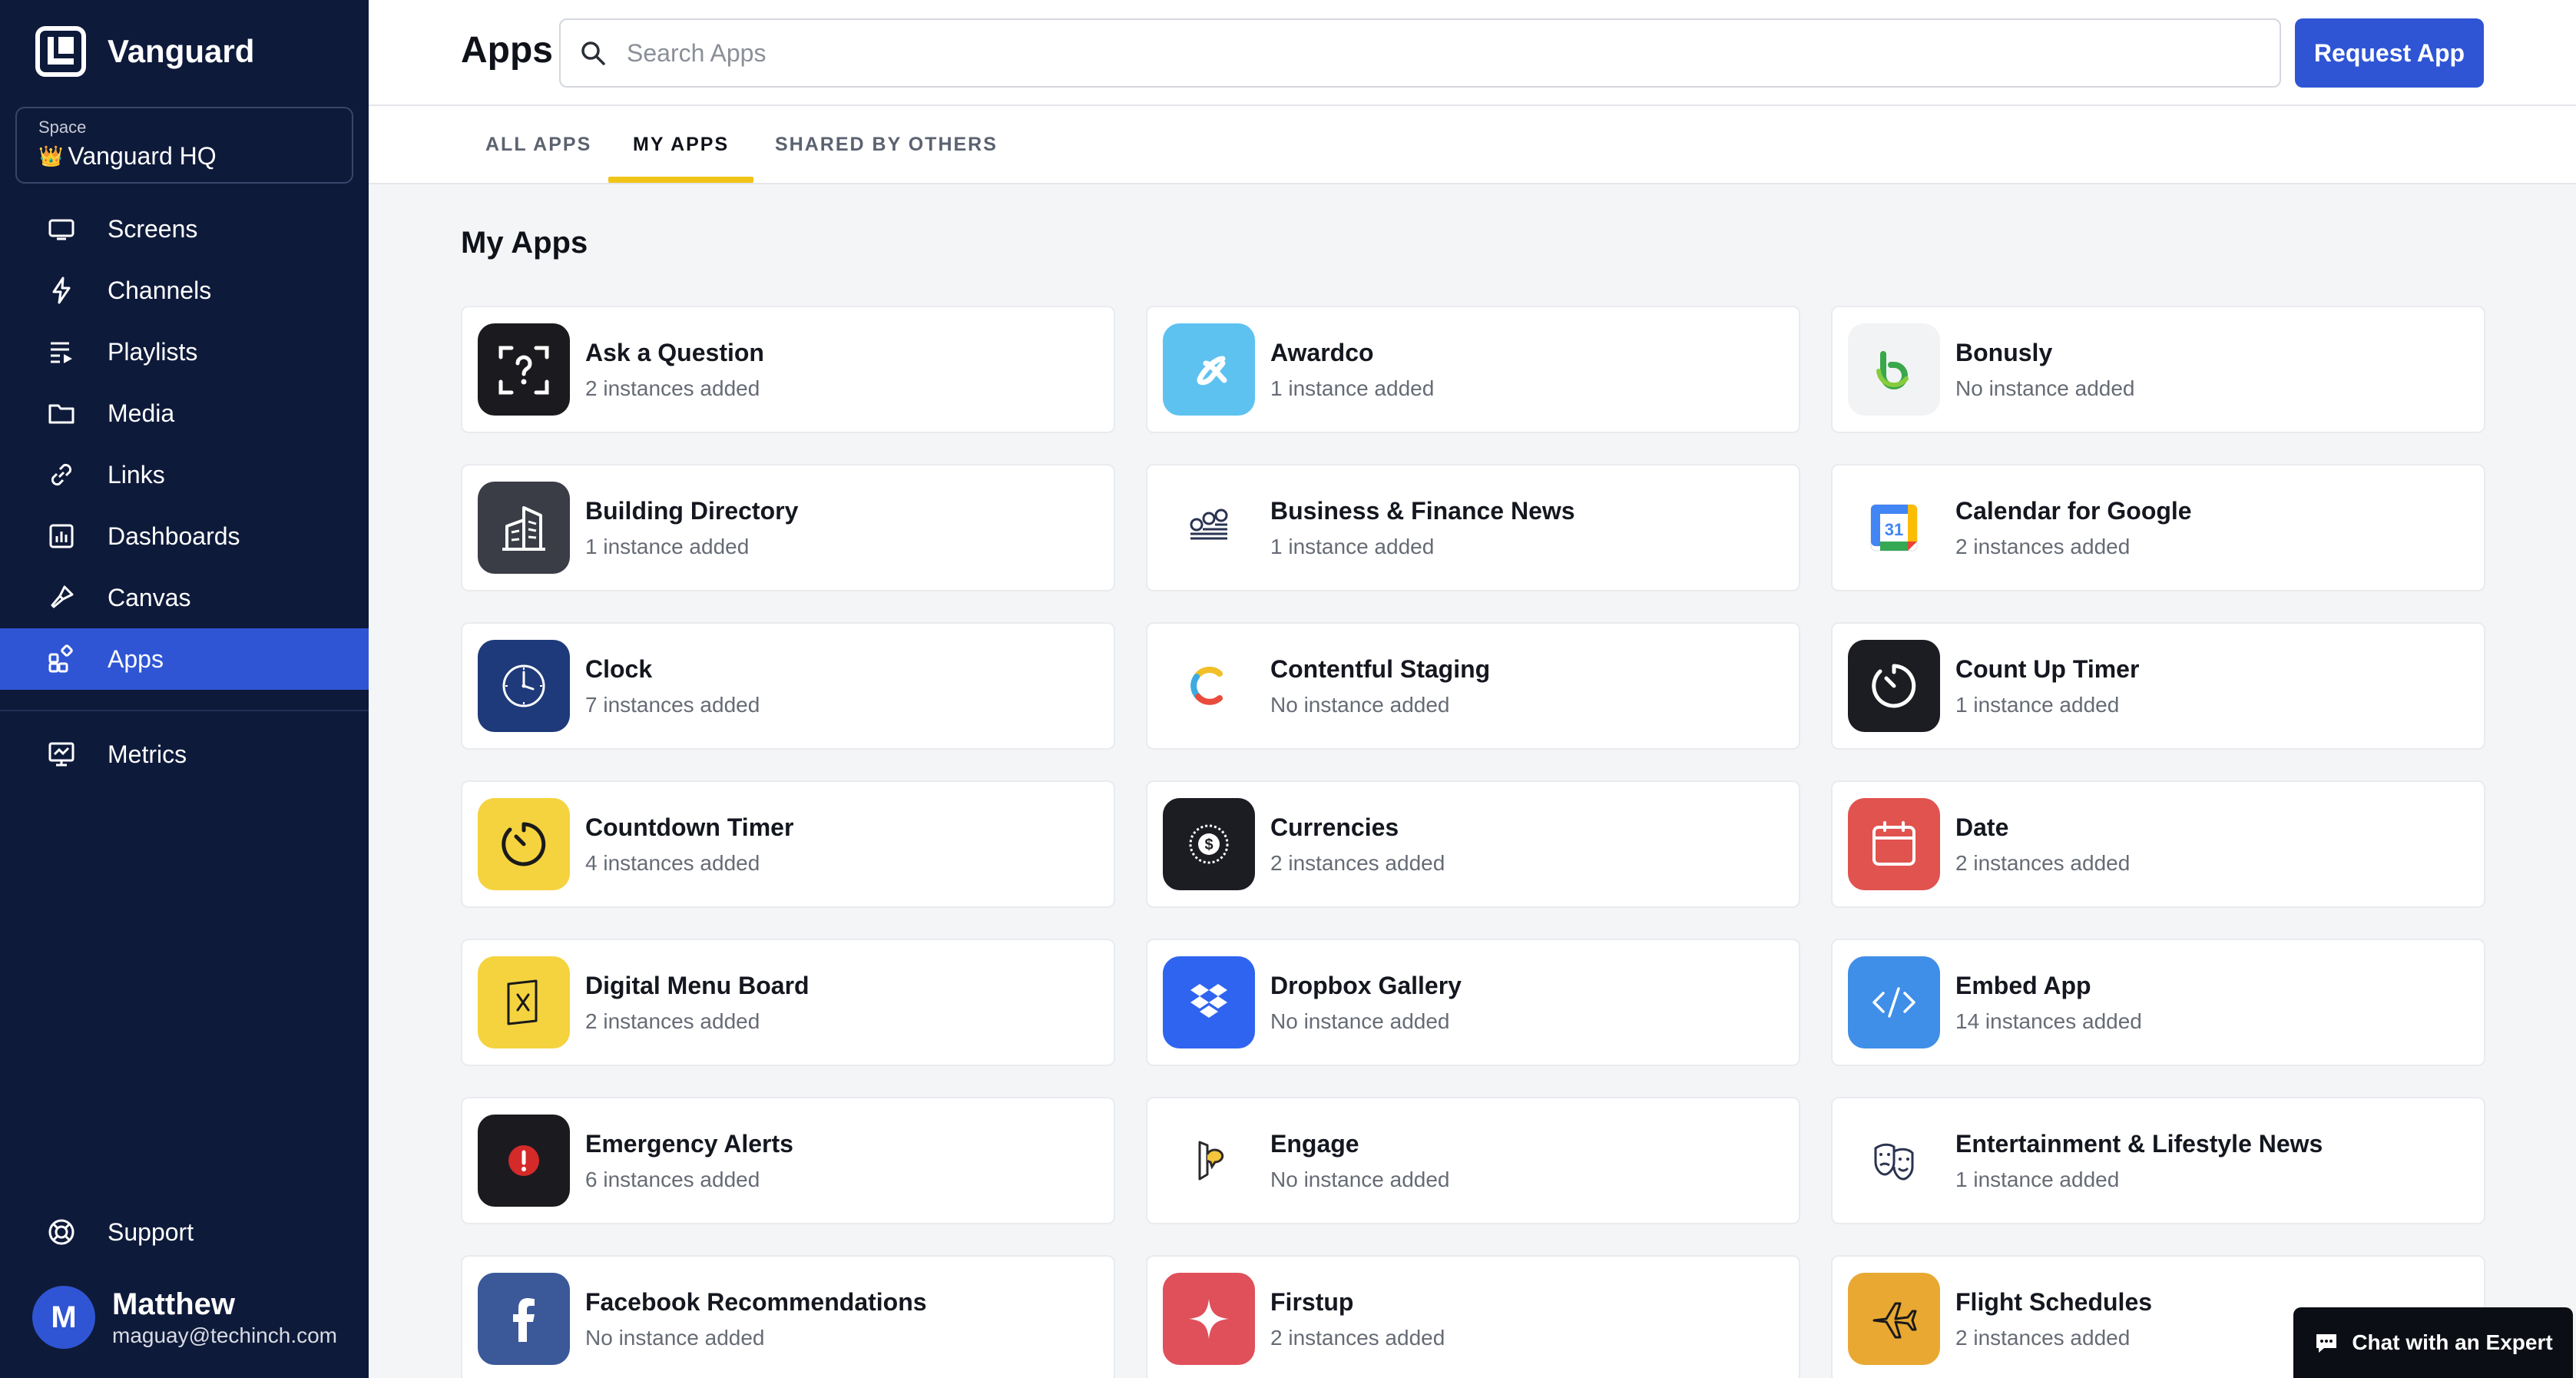 This screenshot has height=1378, width=2576. I want to click on app-name: Embed App, so click(2023, 985).